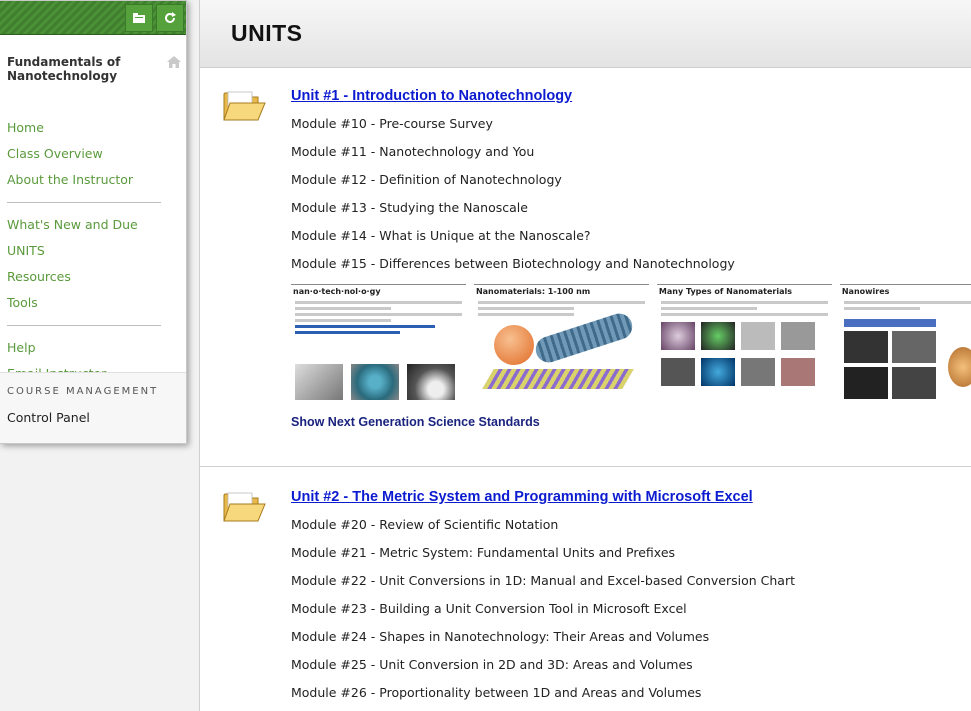  What do you see at coordinates (93, 417) in the screenshot?
I see `control-panel-link: Control Panel` at bounding box center [93, 417].